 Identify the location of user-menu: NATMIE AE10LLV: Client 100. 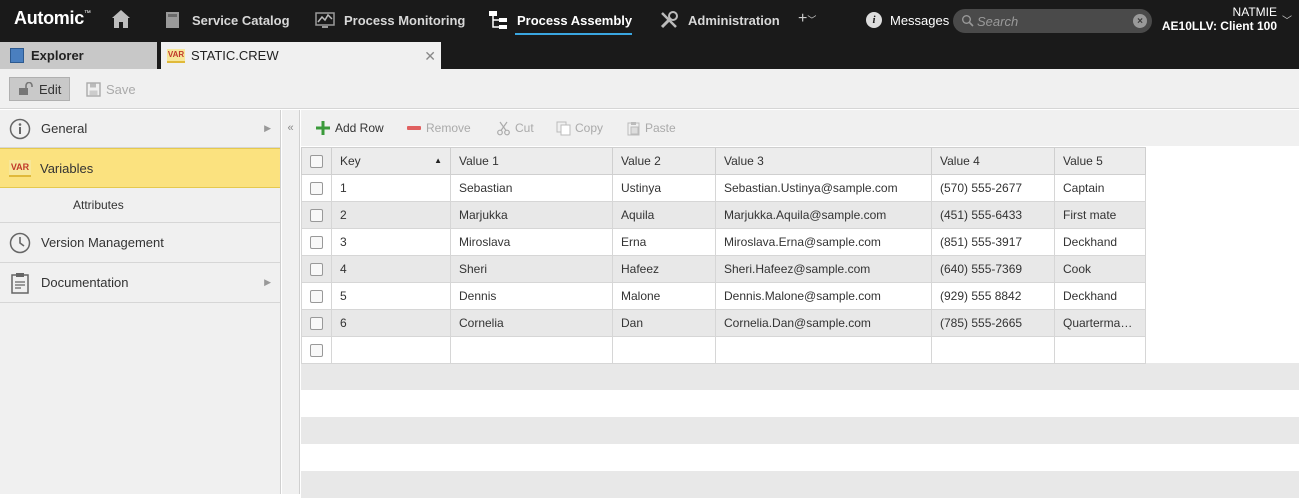
(1219, 19).